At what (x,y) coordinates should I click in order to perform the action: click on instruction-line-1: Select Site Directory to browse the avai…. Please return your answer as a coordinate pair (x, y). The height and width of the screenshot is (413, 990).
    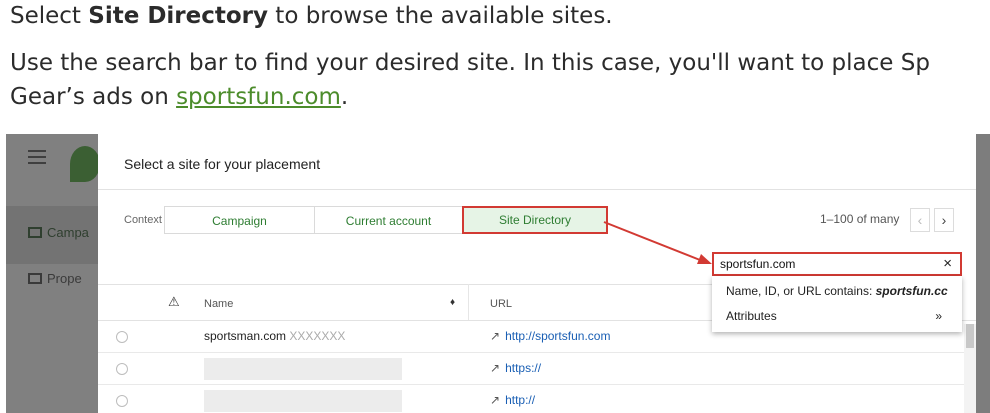
    Looking at the image, I should click on (311, 16).